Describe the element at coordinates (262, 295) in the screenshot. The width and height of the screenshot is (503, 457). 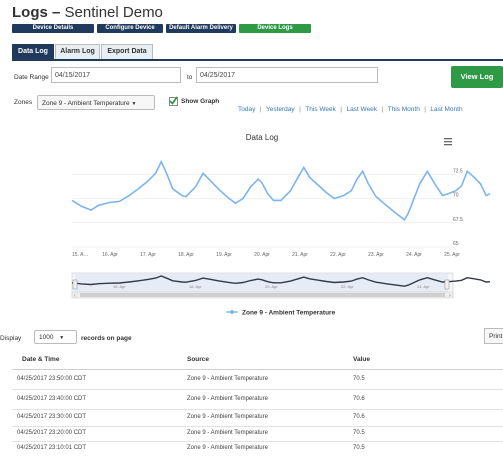
I see `navigator-scrollbar-thumb` at that location.